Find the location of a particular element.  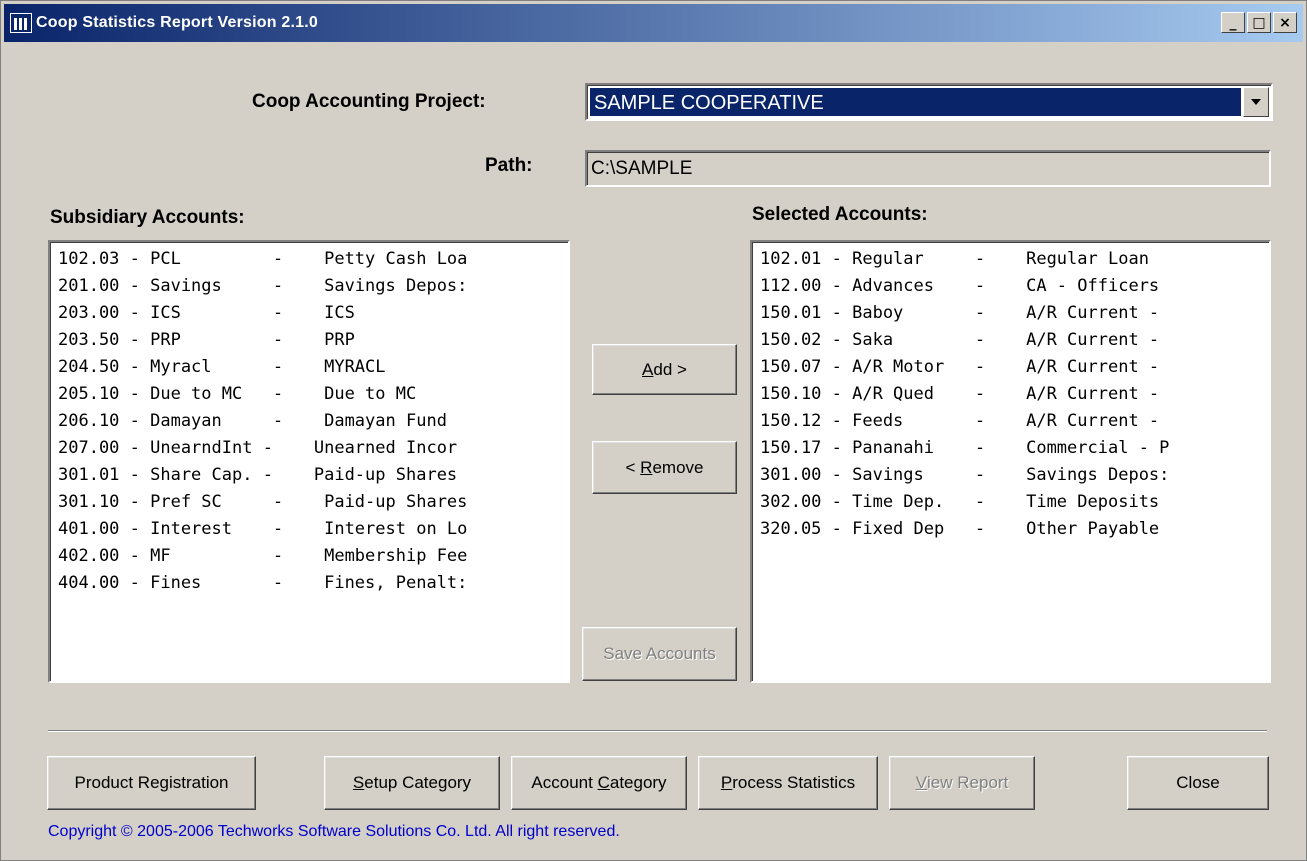

view-mnemonic: V is located at coordinates (921, 782).